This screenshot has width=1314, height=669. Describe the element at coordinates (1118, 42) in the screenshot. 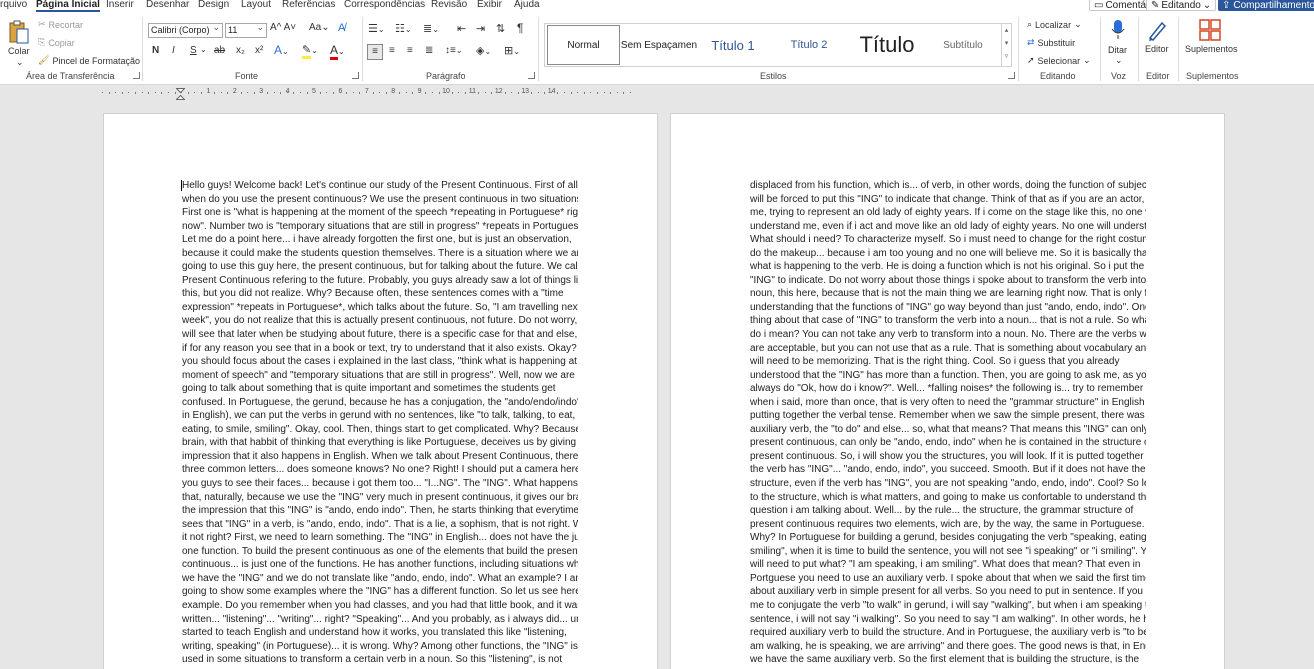

I see `dictate-button: Ditar ⌄` at that location.